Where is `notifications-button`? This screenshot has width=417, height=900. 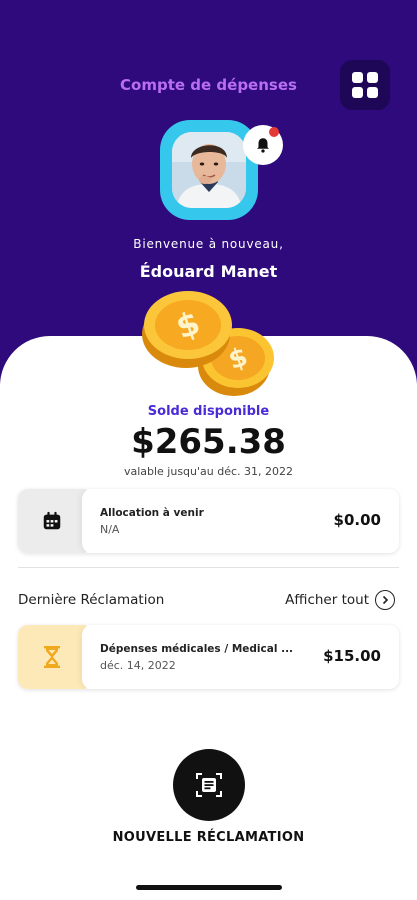 notifications-button is located at coordinates (263, 145).